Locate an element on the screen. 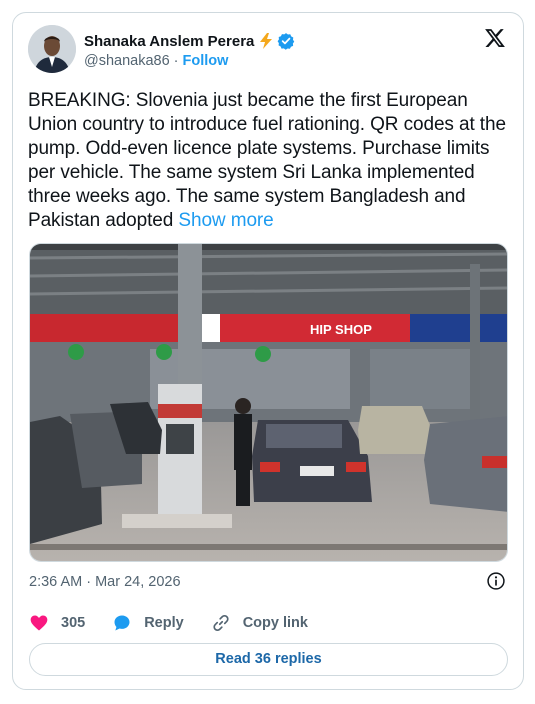  author-handle-row: @shanaka86 · Follow is located at coordinates (156, 61).